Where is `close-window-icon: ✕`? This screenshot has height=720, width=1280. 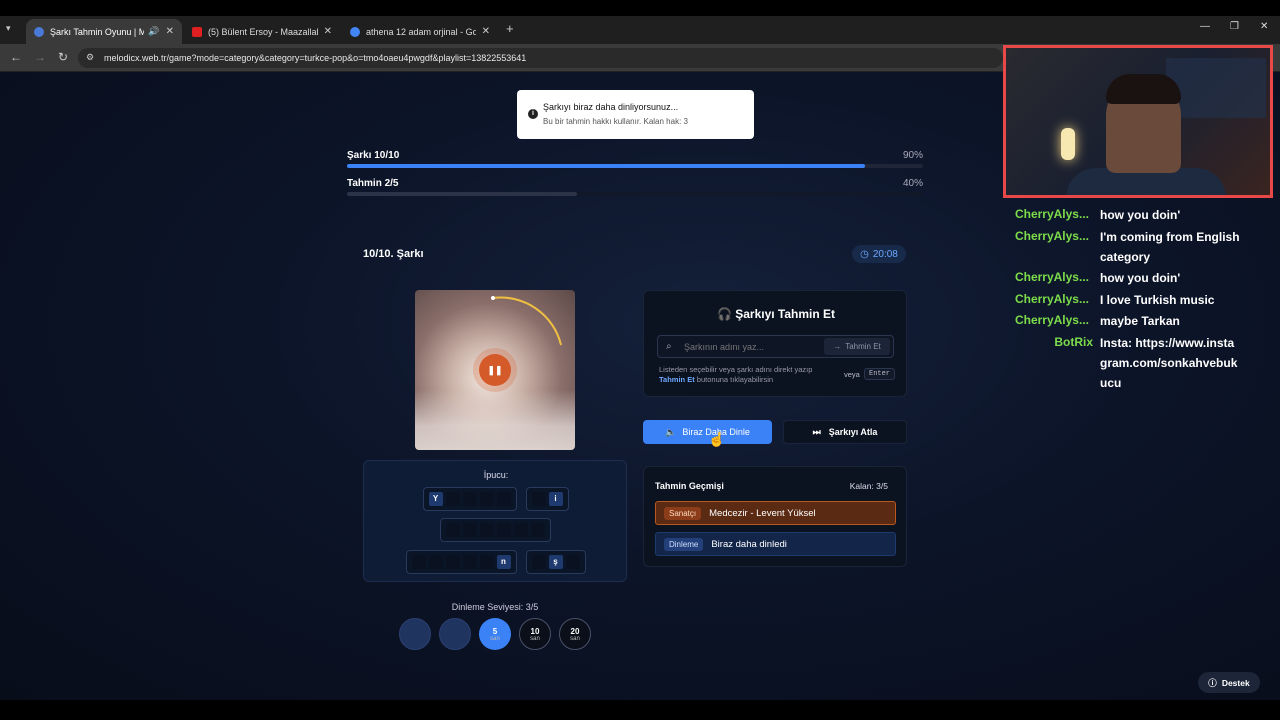 close-window-icon: ✕ is located at coordinates (1264, 26).